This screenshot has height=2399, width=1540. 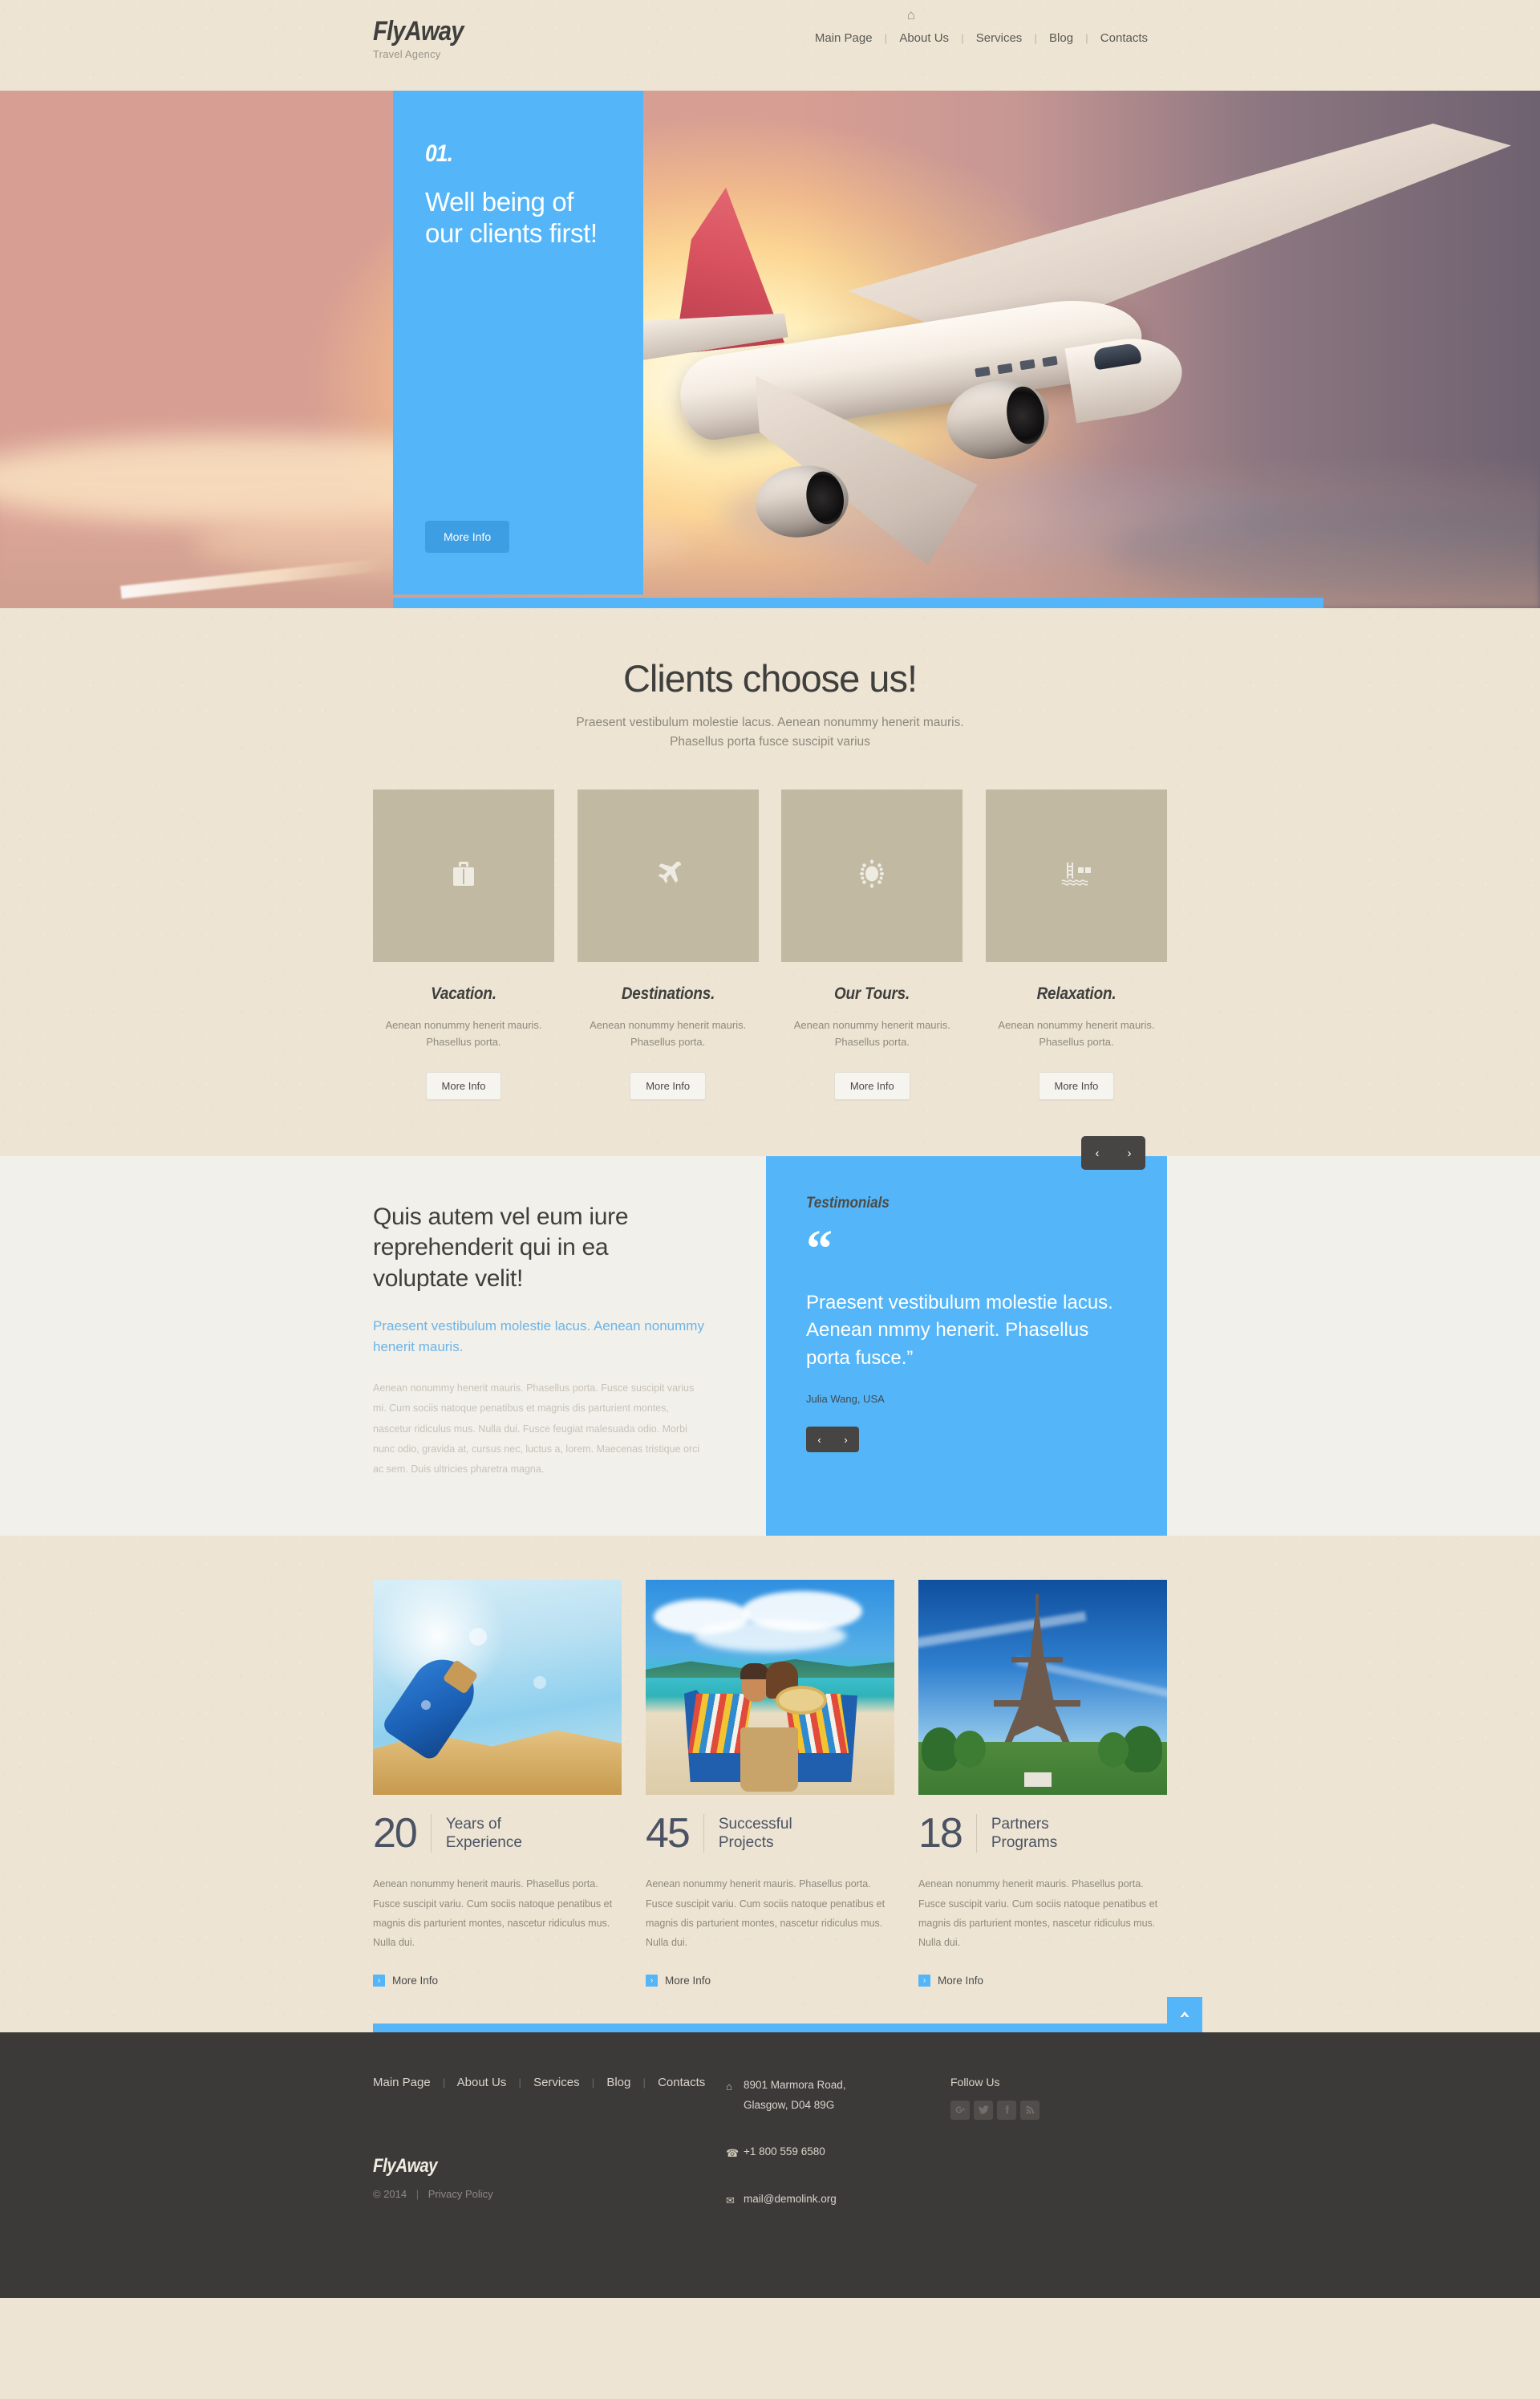 I want to click on twitter-icon, so click(x=984, y=2110).